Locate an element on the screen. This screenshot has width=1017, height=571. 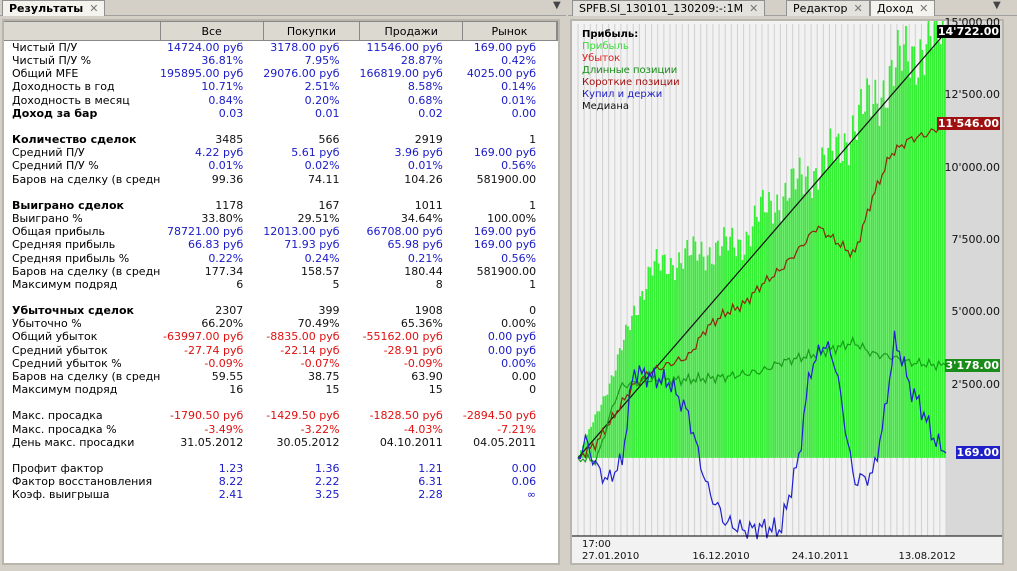
tab-label: Доход is located at coordinates (895, 8).